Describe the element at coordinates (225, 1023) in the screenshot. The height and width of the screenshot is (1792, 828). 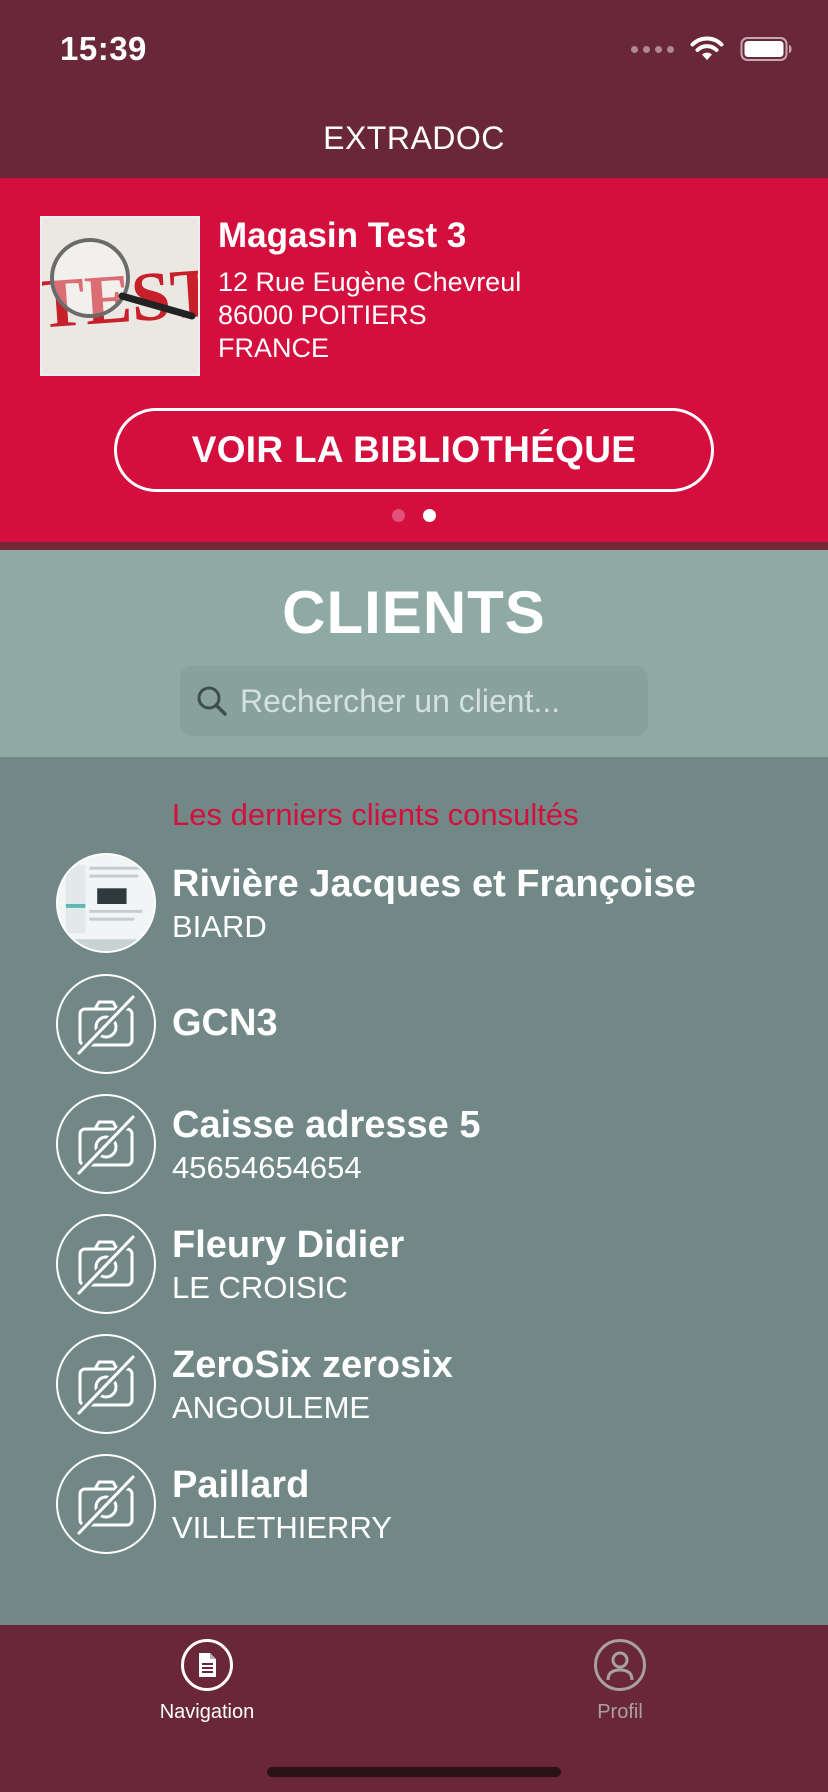
I see `client-name: GCN3` at that location.